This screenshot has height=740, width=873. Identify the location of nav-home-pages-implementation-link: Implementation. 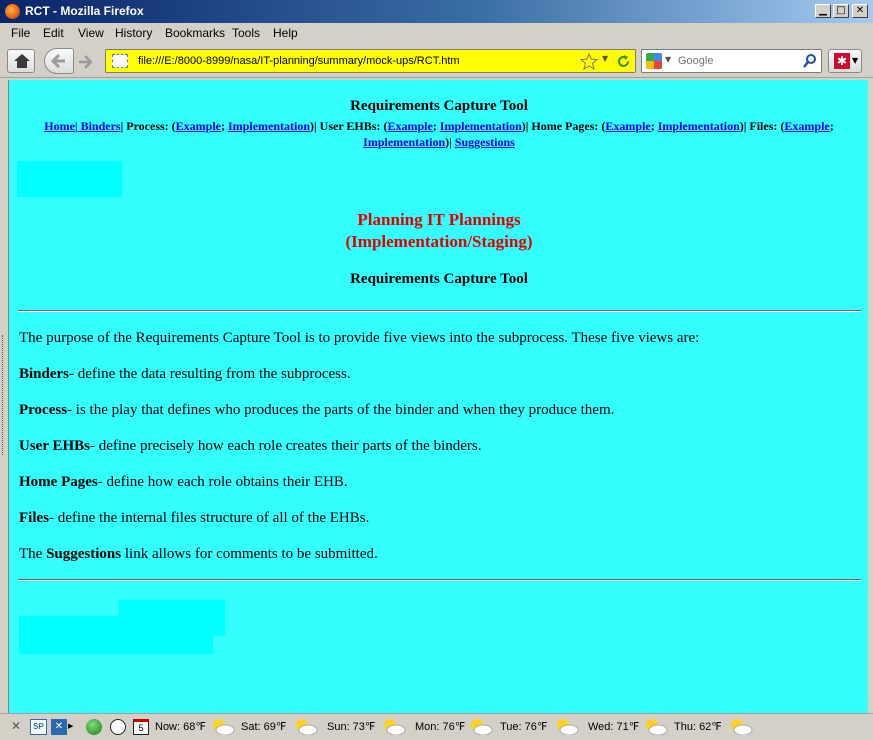
(699, 126).